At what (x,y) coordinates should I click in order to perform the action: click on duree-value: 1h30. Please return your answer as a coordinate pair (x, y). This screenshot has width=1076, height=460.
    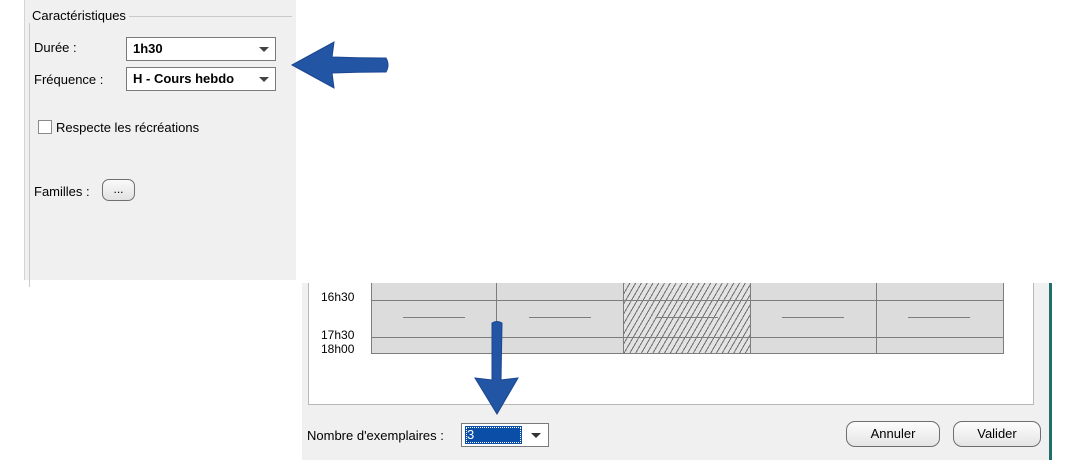
    Looking at the image, I should click on (148, 48).